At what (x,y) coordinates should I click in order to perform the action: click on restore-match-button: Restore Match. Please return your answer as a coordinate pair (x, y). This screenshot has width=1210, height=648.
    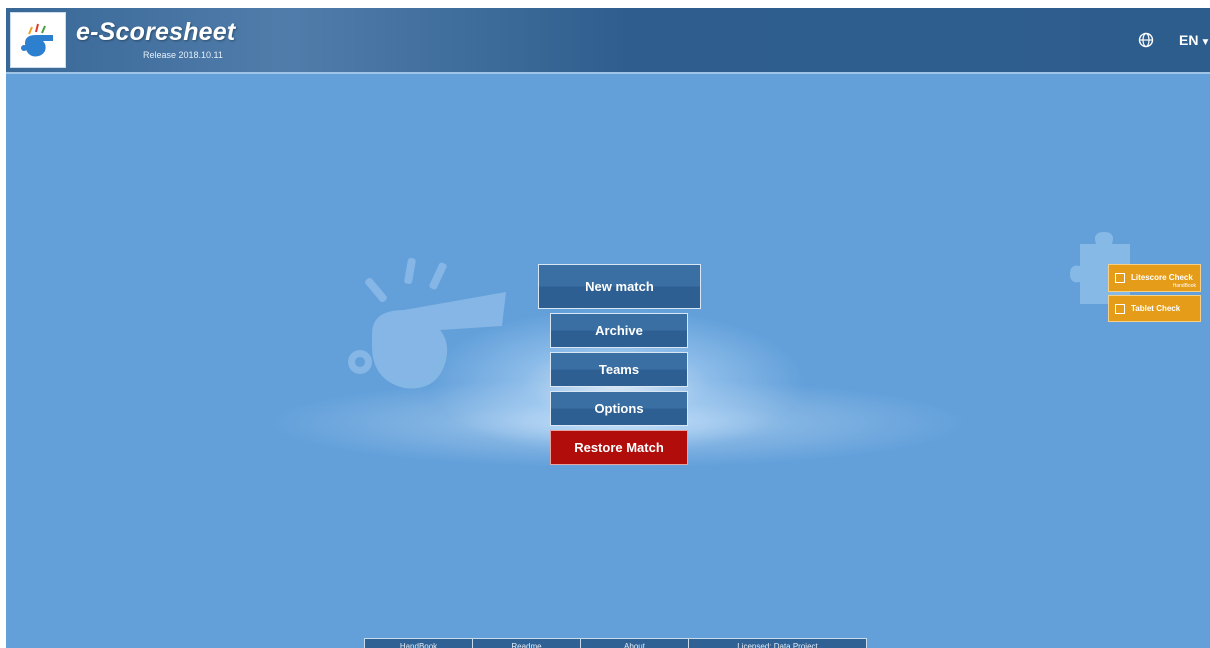
    Looking at the image, I should click on (619, 447).